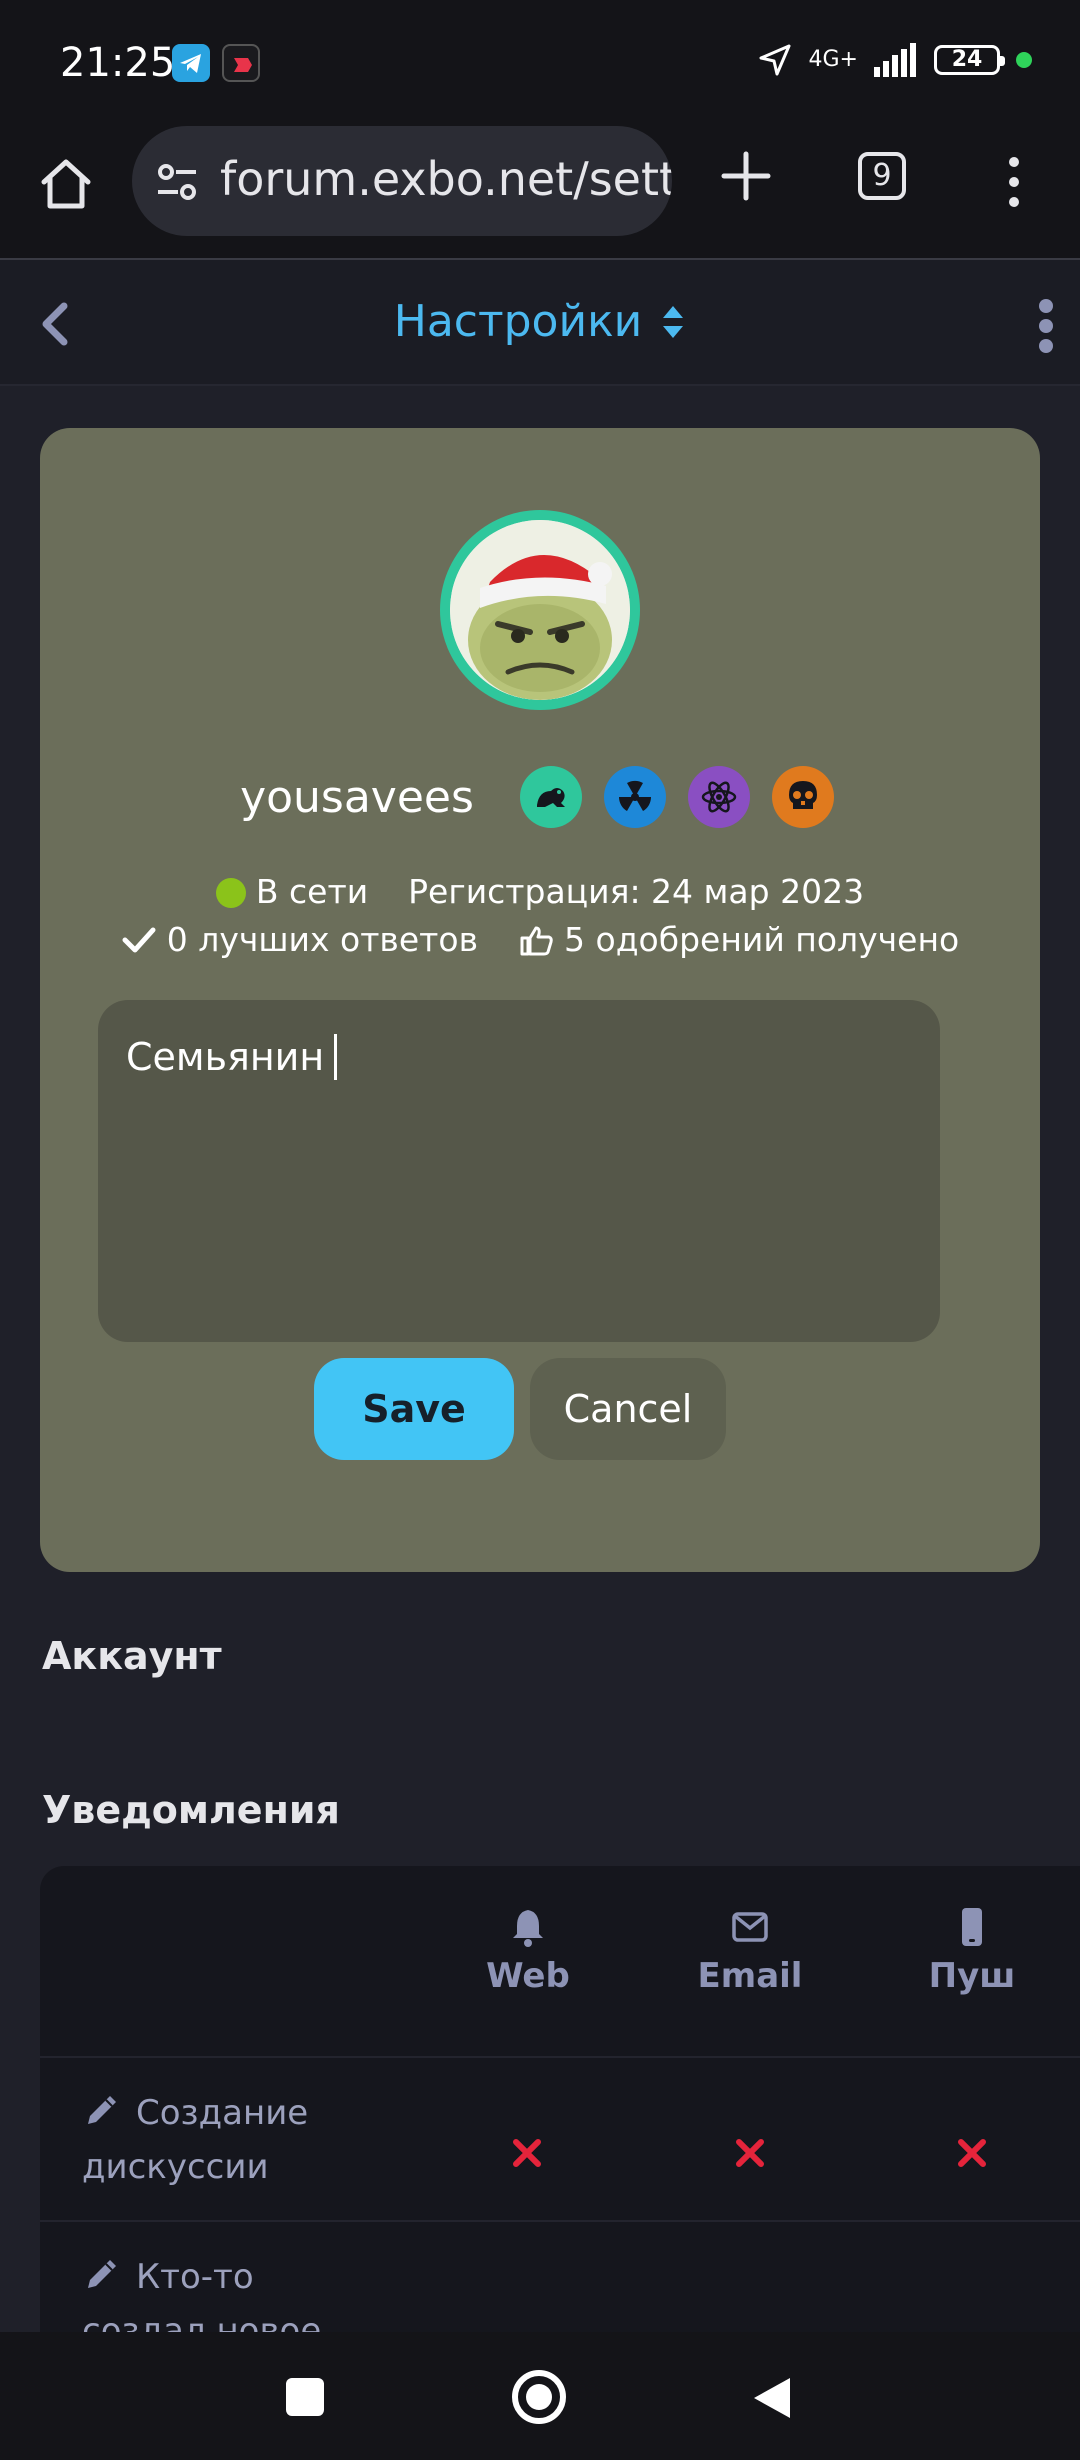  I want to click on network-label: 4G+, so click(833, 59).